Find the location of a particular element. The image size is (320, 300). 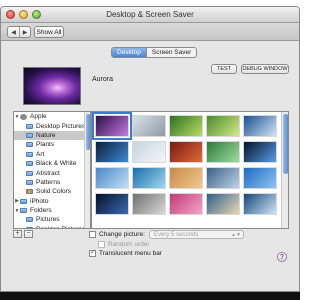

earth2-thumb is located at coordinates (260, 152).